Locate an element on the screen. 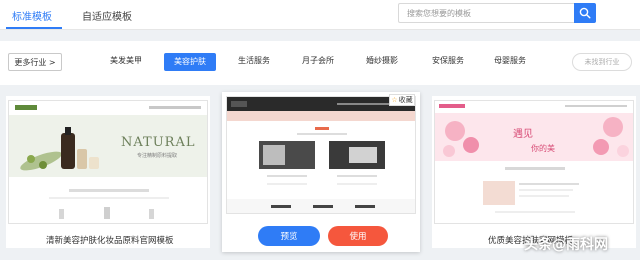 This screenshot has height=260, width=640. natural-skincare-preview-image: NATURAL 专注精制原料提取 is located at coordinates (108, 162).